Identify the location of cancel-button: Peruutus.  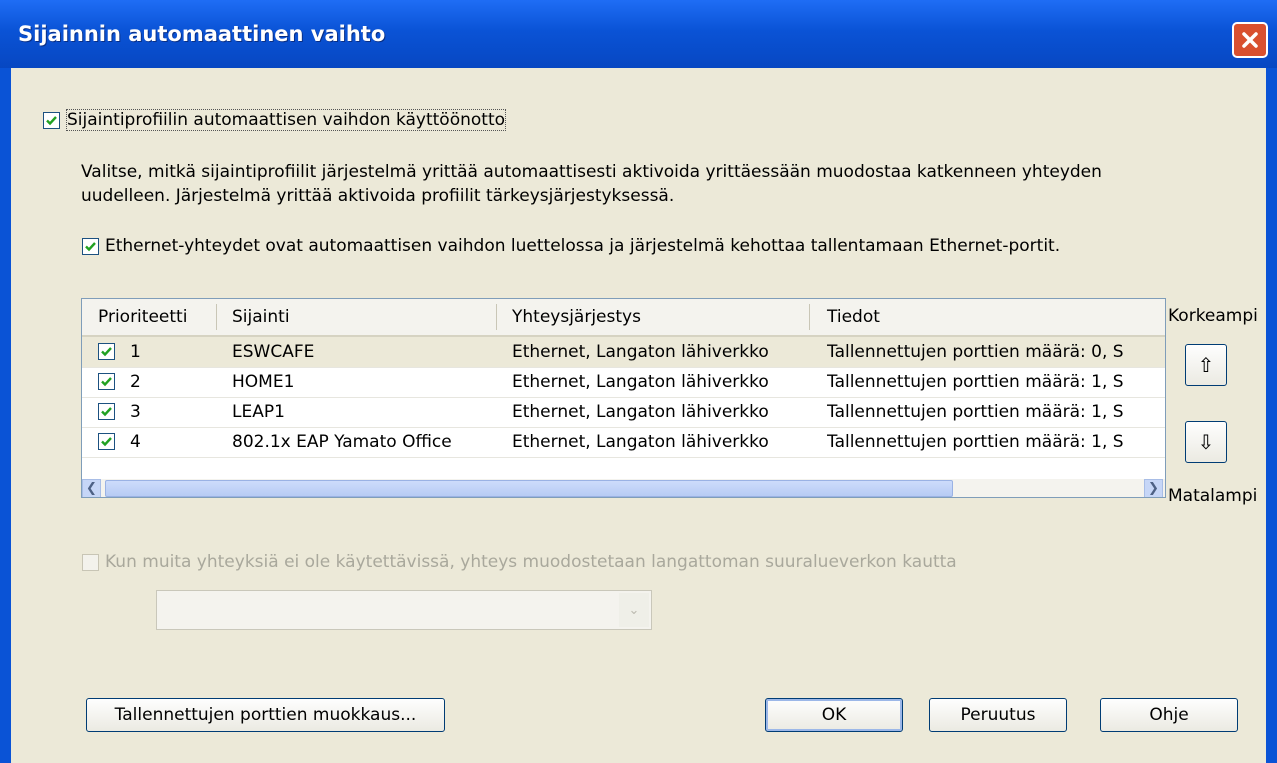
(998, 715).